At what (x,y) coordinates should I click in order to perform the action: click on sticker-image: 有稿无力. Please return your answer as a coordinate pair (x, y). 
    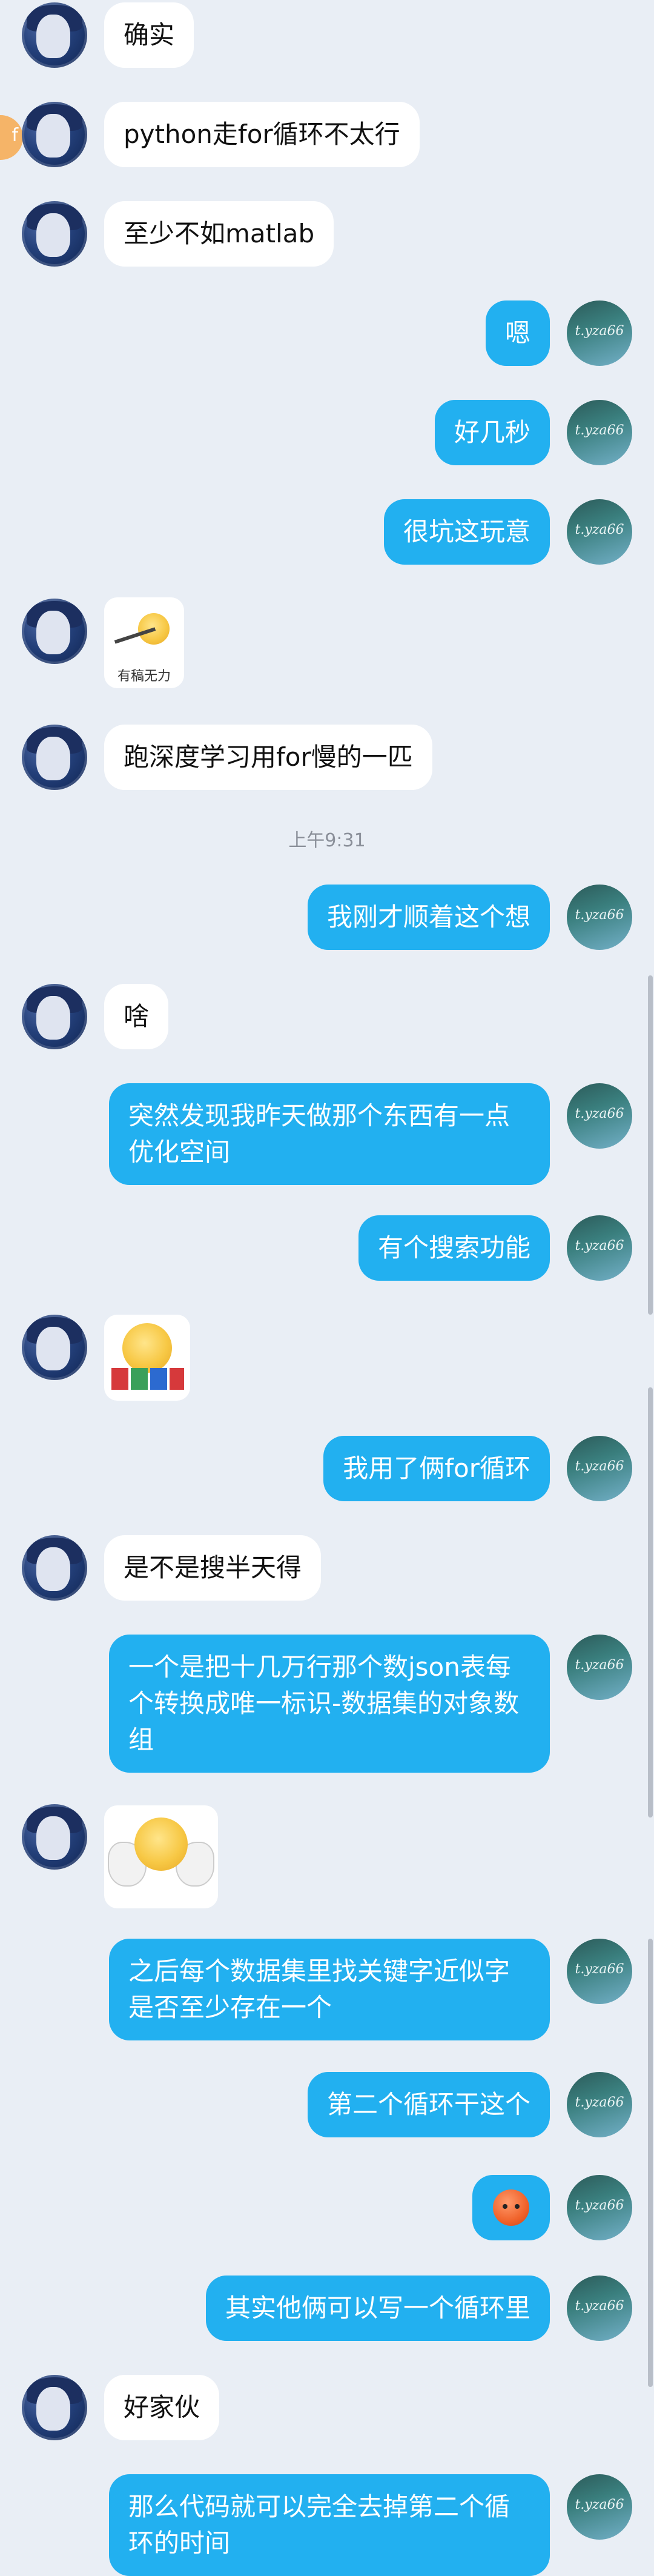
    Looking at the image, I should click on (144, 642).